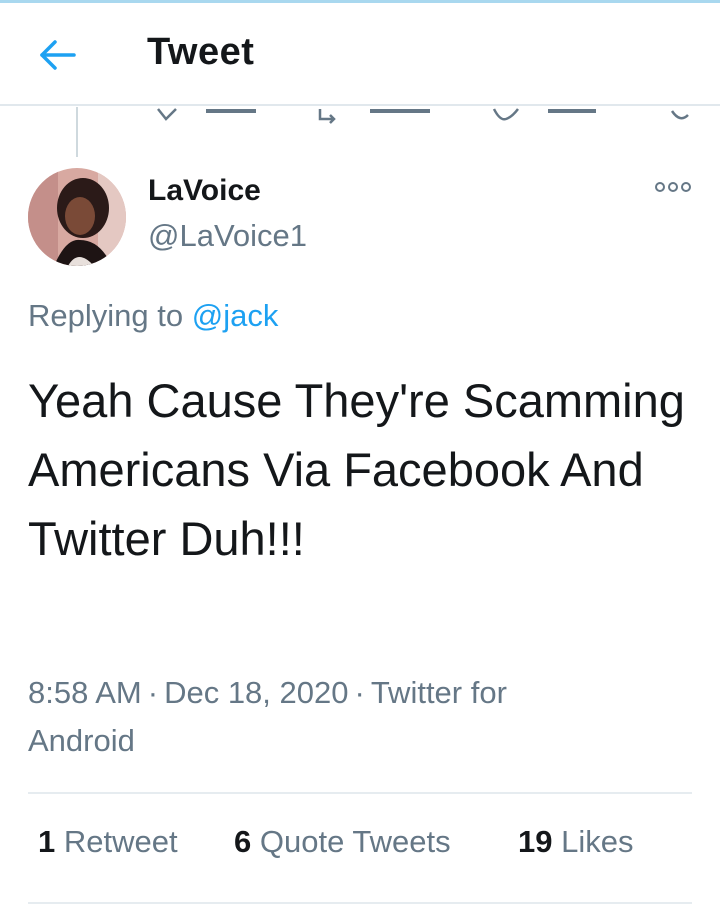 This screenshot has width=720, height=916. I want to click on header-divider, so click(360, 105).